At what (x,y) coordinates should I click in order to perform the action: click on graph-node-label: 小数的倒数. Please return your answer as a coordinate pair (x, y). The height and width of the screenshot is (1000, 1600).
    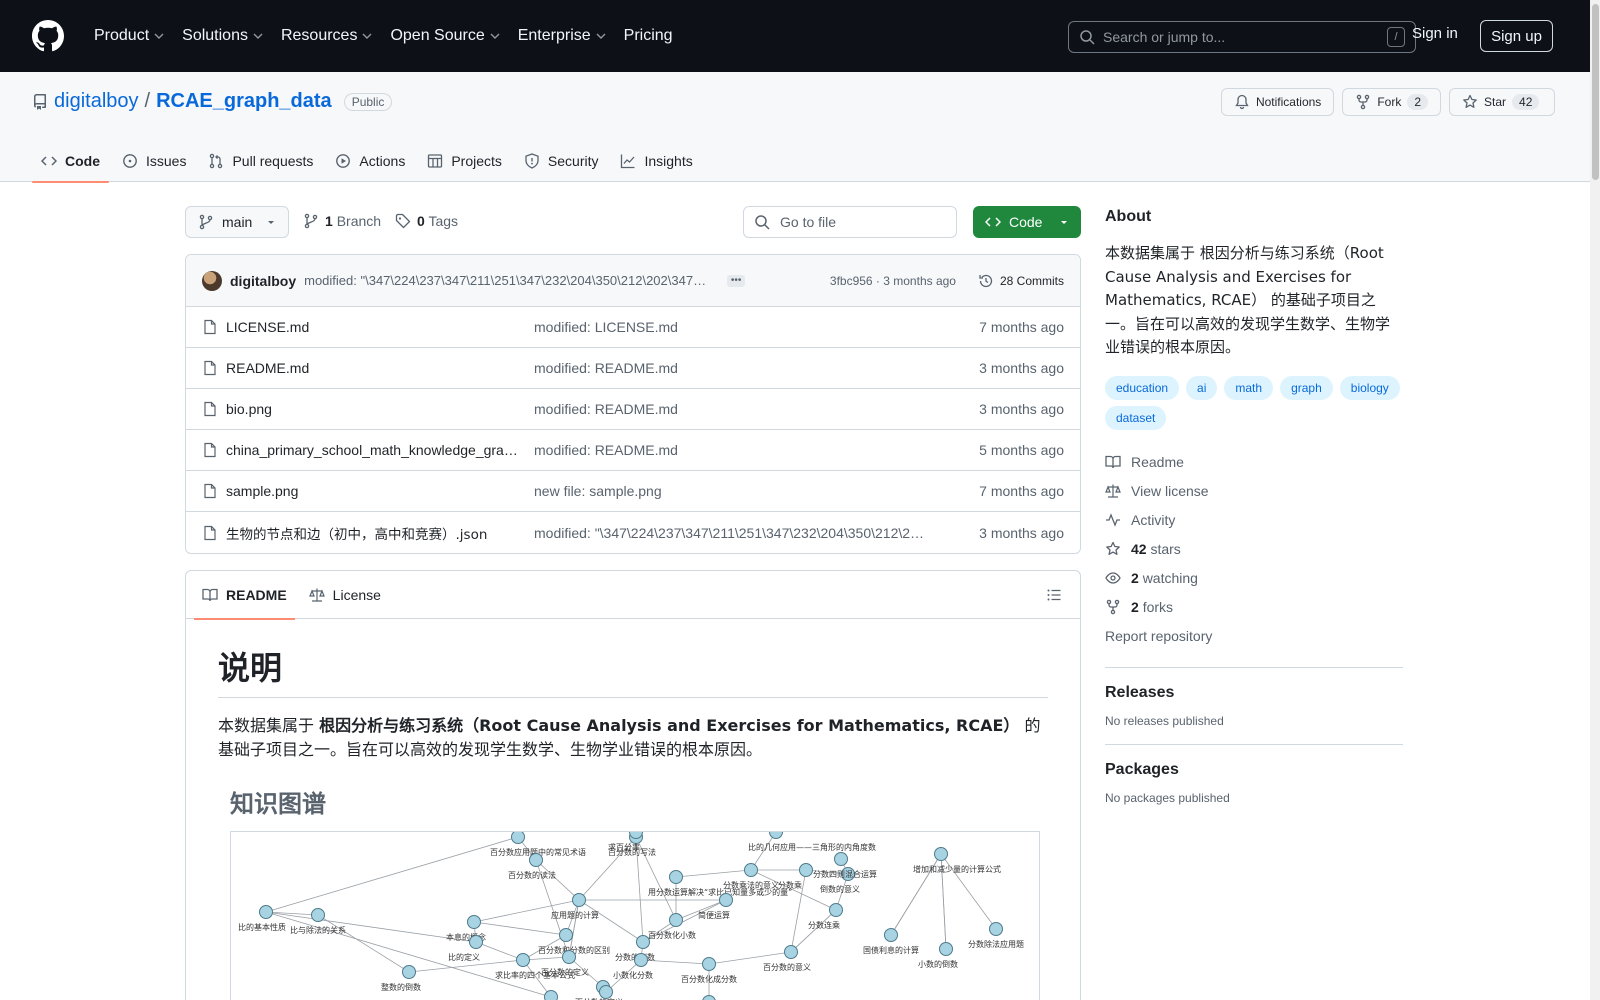
    Looking at the image, I should click on (938, 964).